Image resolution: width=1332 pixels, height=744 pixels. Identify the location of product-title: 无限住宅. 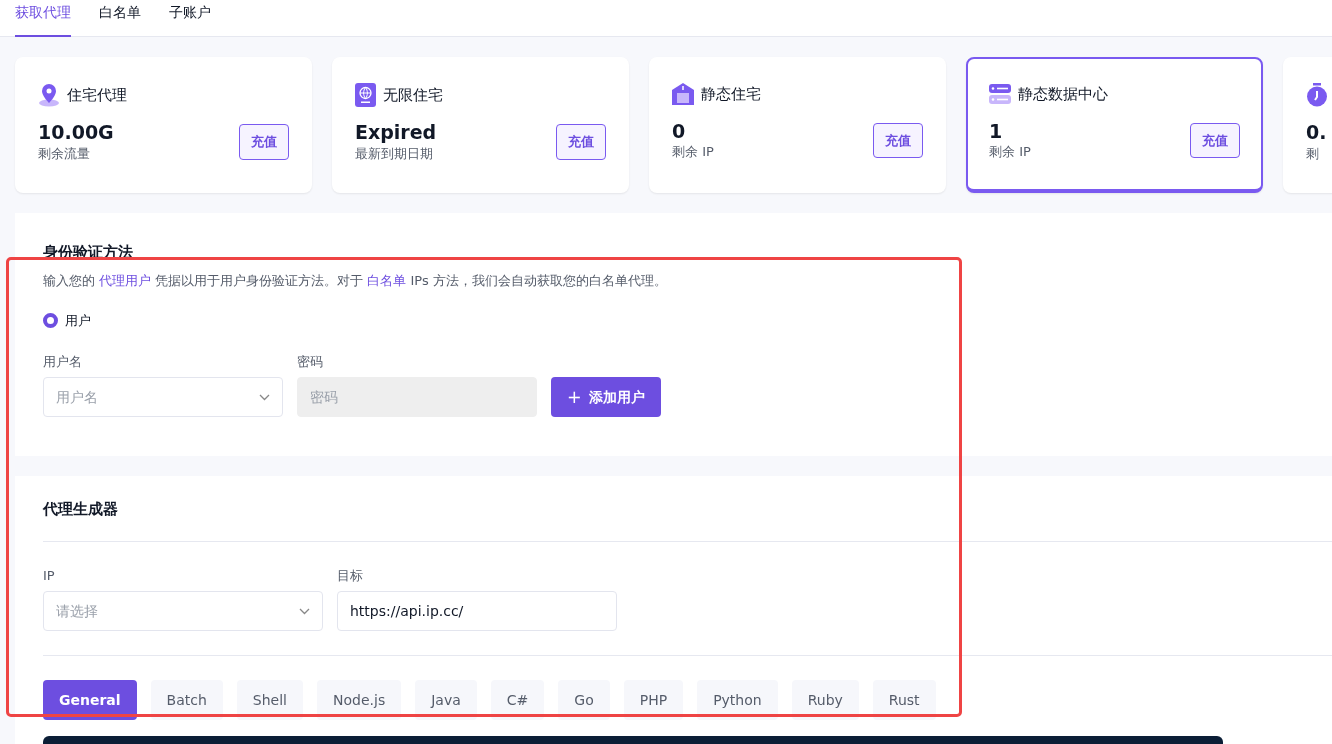
(413, 95).